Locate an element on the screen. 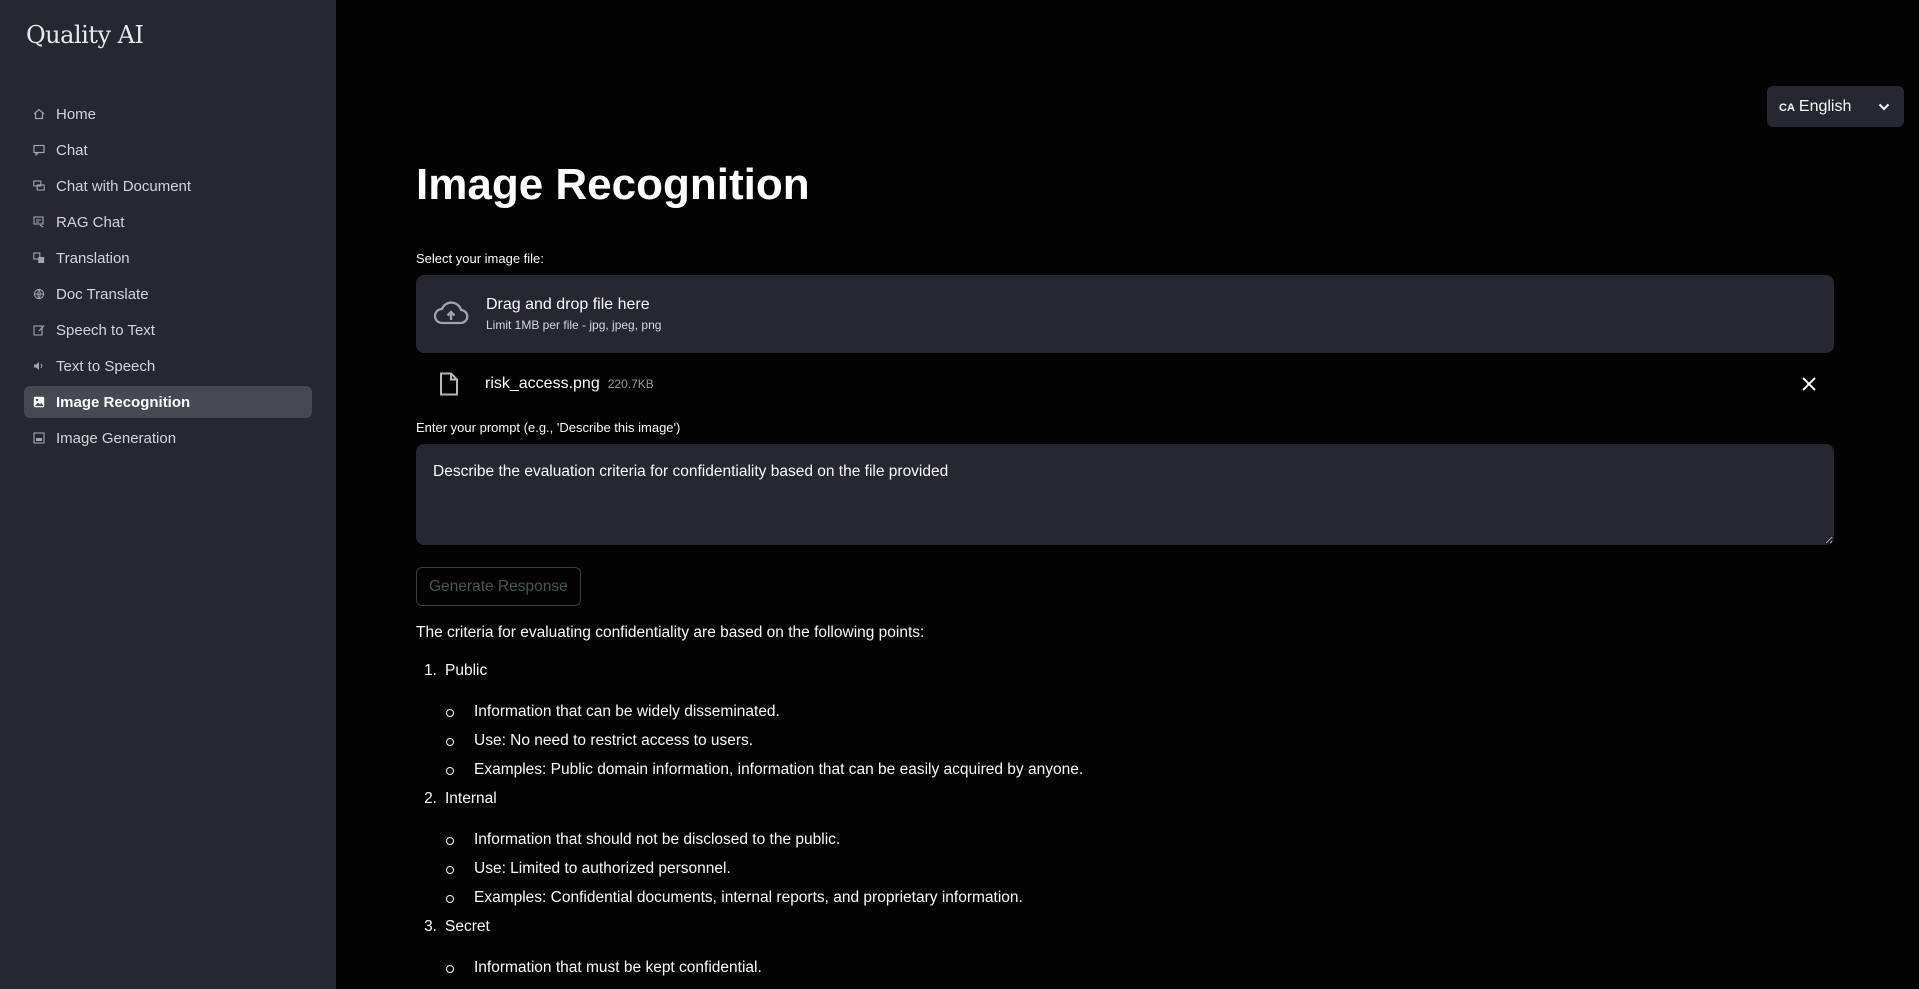 The image size is (1919, 989). sidebar-item-label: Speech to Text is located at coordinates (105, 330).